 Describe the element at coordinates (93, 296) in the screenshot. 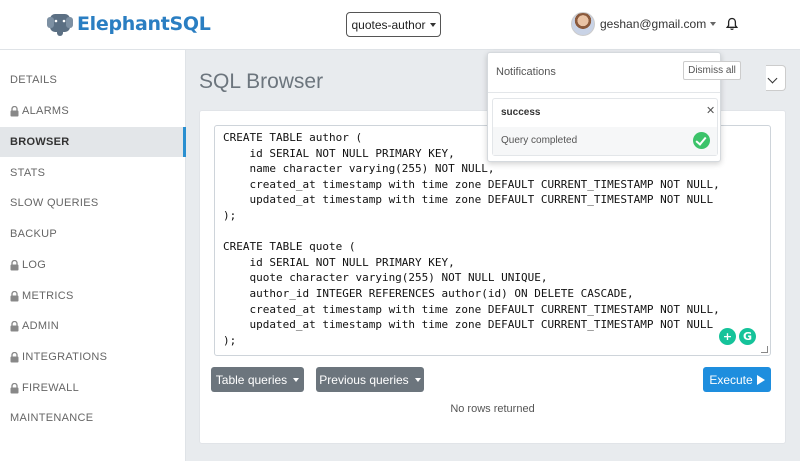

I see `sidebar-item-metrics: METRICS` at that location.